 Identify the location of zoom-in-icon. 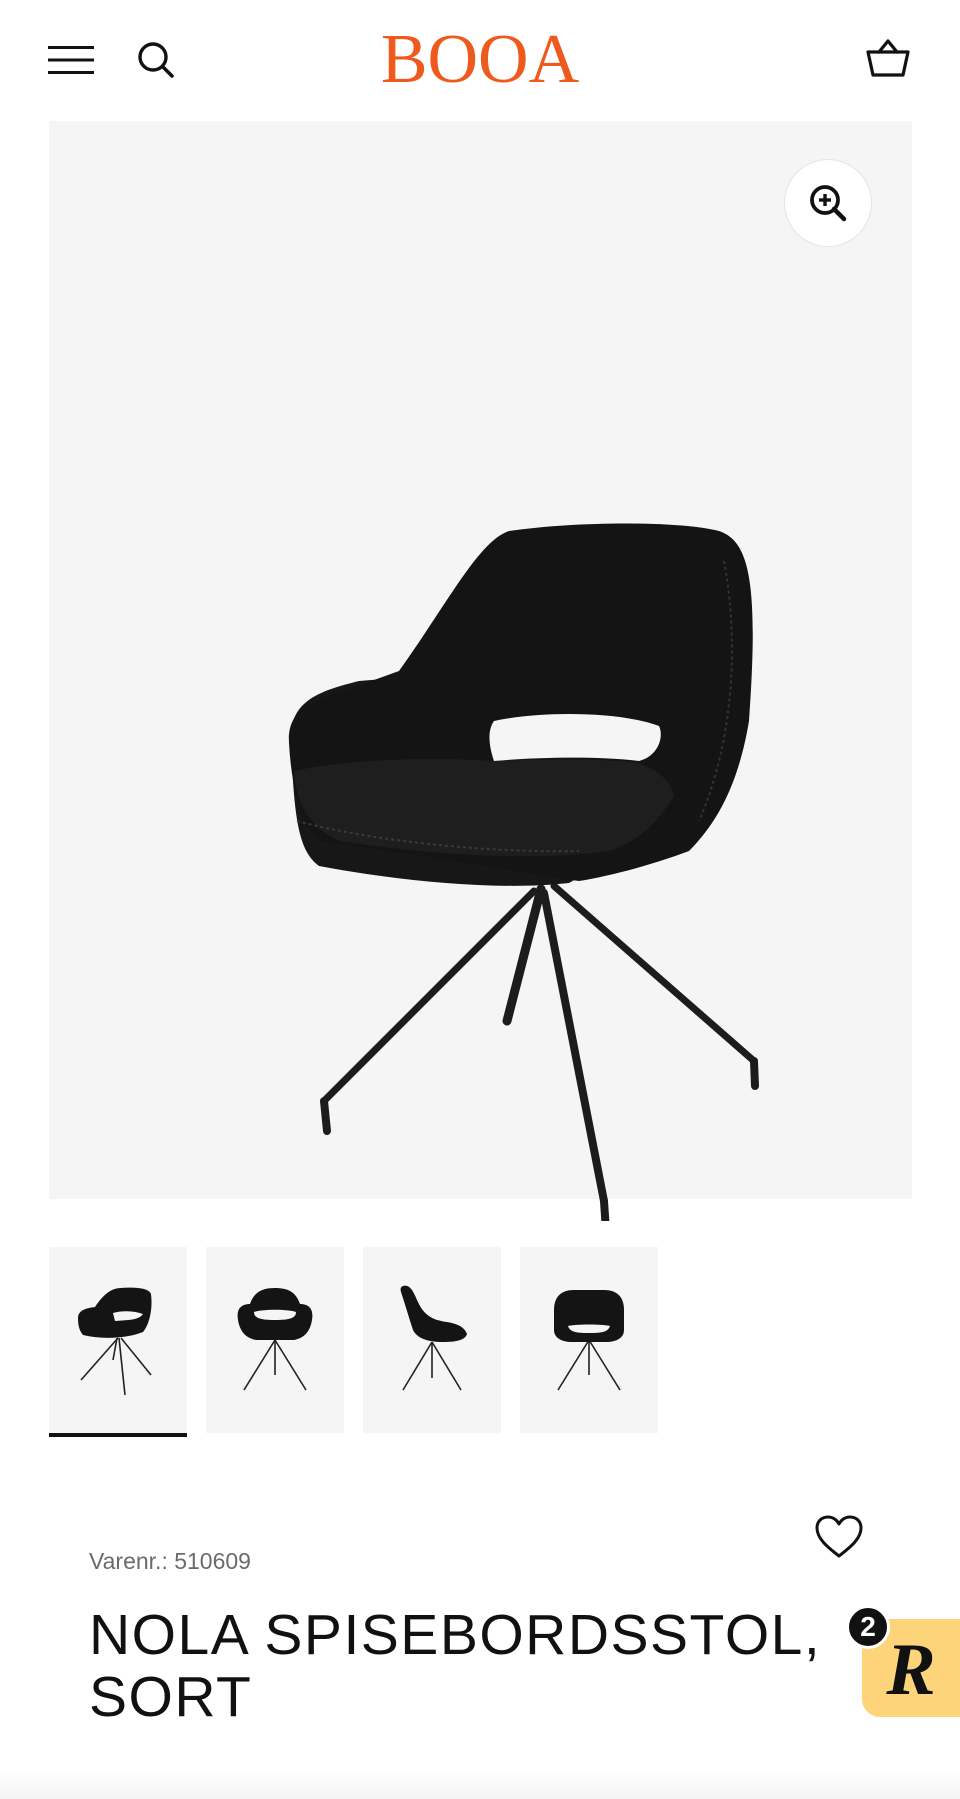
(828, 203).